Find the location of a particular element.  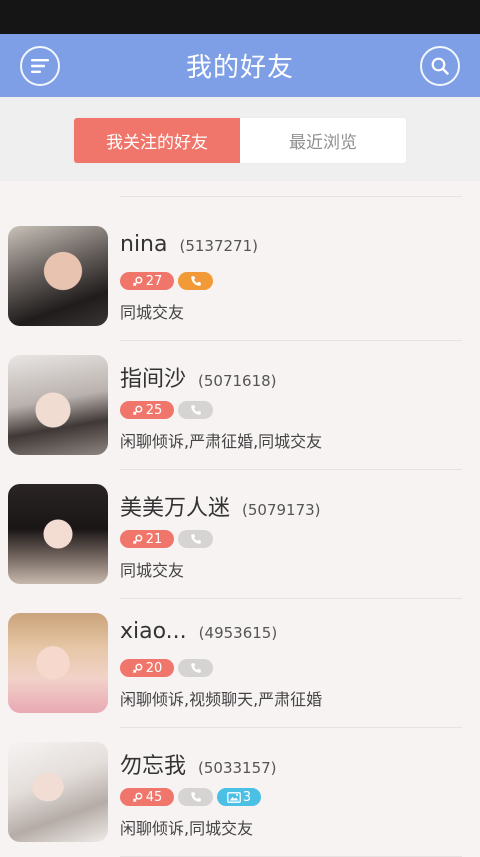

friend-id: (5137271) is located at coordinates (218, 246).